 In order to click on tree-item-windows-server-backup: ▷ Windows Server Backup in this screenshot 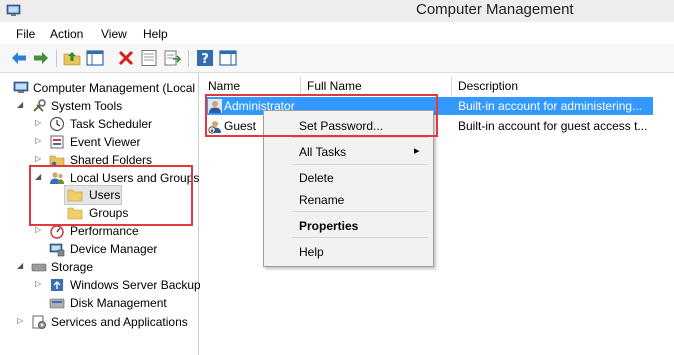, I will do `click(100, 285)`.